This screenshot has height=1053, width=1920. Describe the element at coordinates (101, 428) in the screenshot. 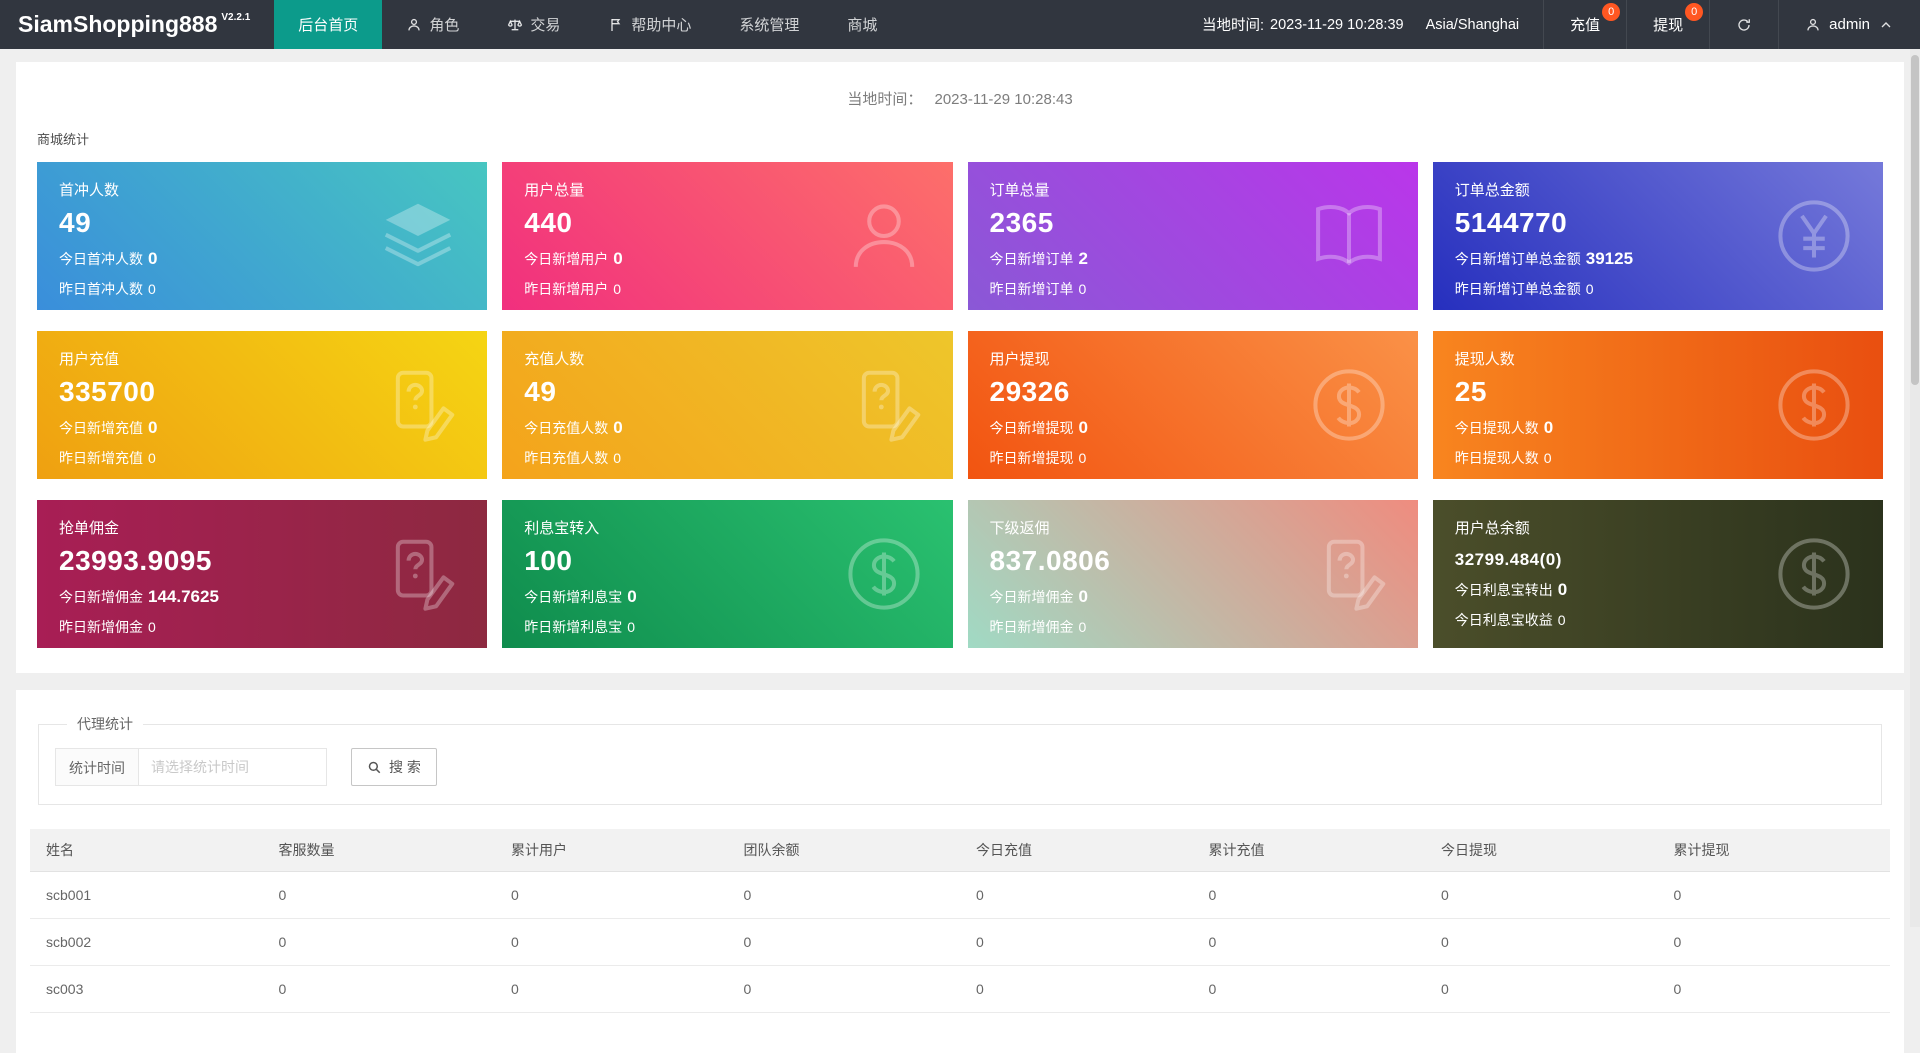

I see `stat-card-line-label: 今日新增充值` at that location.